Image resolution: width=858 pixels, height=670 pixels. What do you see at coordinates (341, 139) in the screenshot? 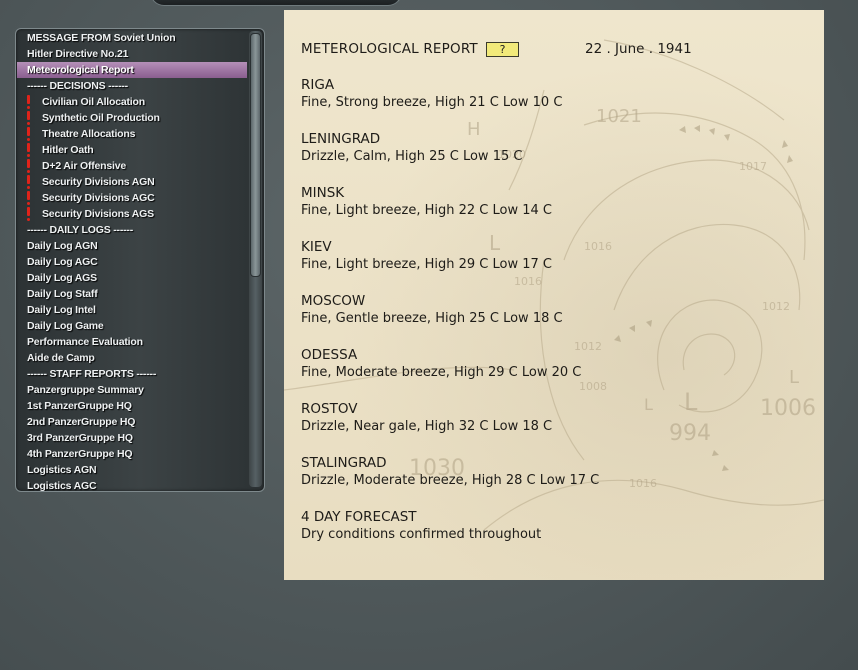
I see `city-name: LENINGRAD` at bounding box center [341, 139].